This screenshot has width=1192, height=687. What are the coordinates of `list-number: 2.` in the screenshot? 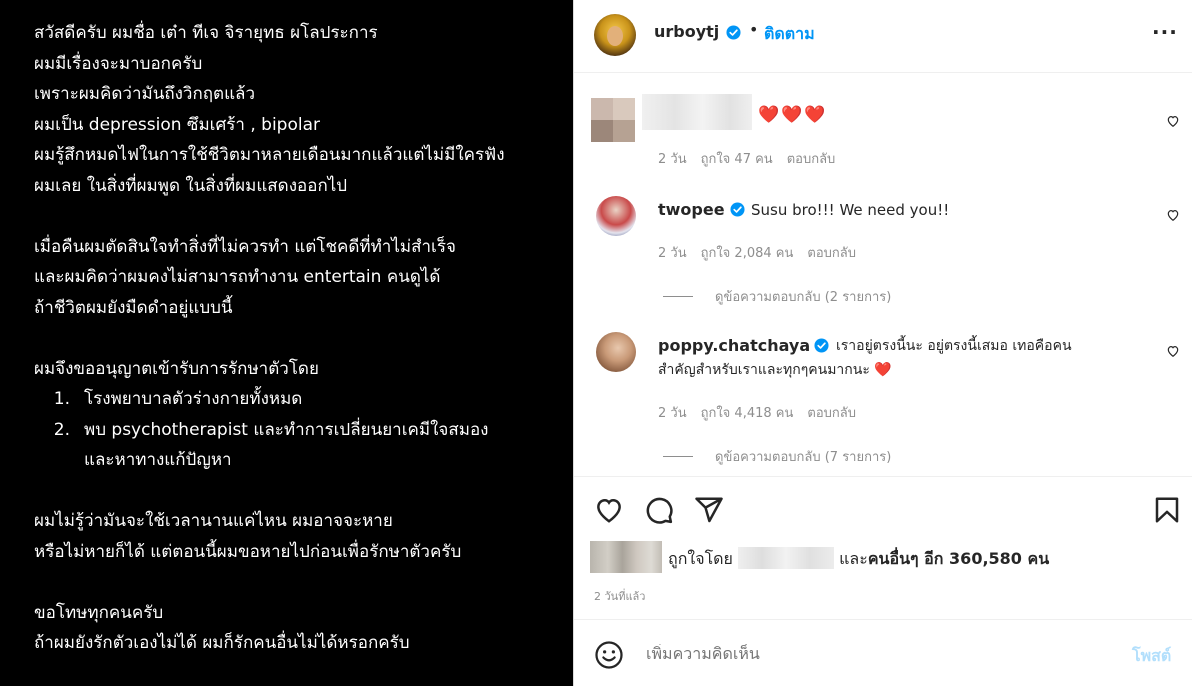 It's located at (61, 429).